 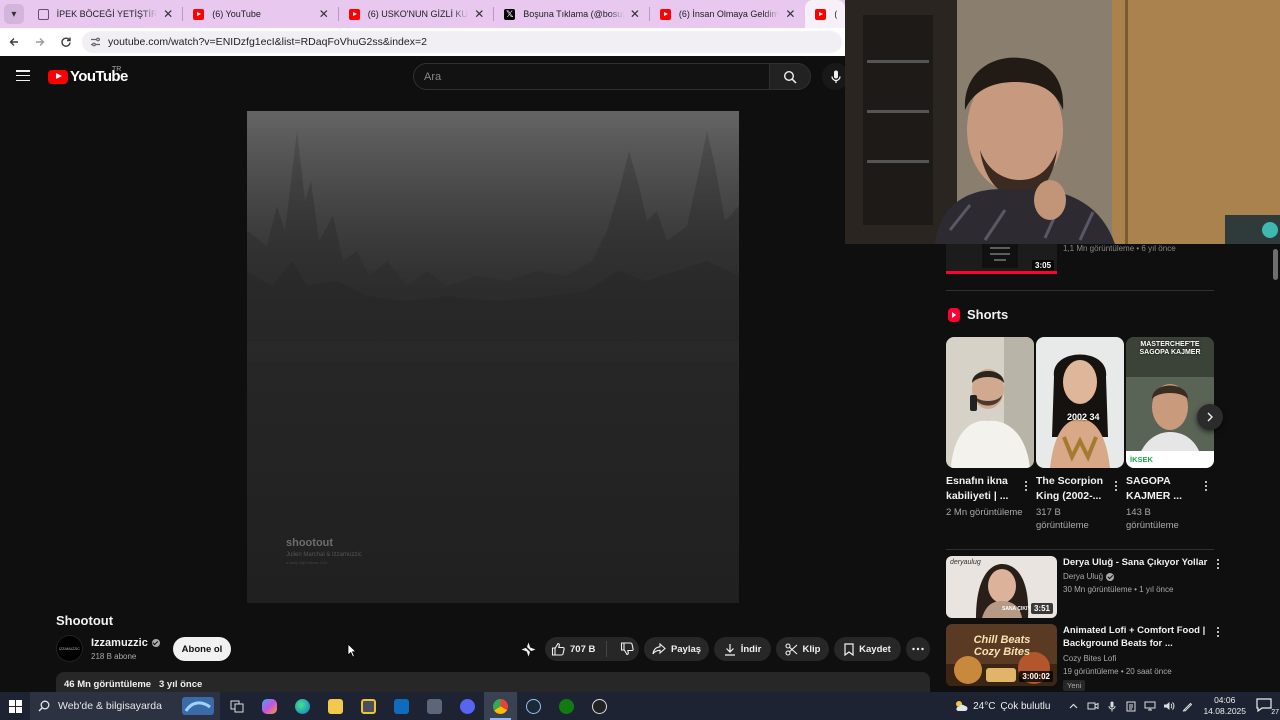 I want to click on download-button: İndir, so click(x=742, y=649).